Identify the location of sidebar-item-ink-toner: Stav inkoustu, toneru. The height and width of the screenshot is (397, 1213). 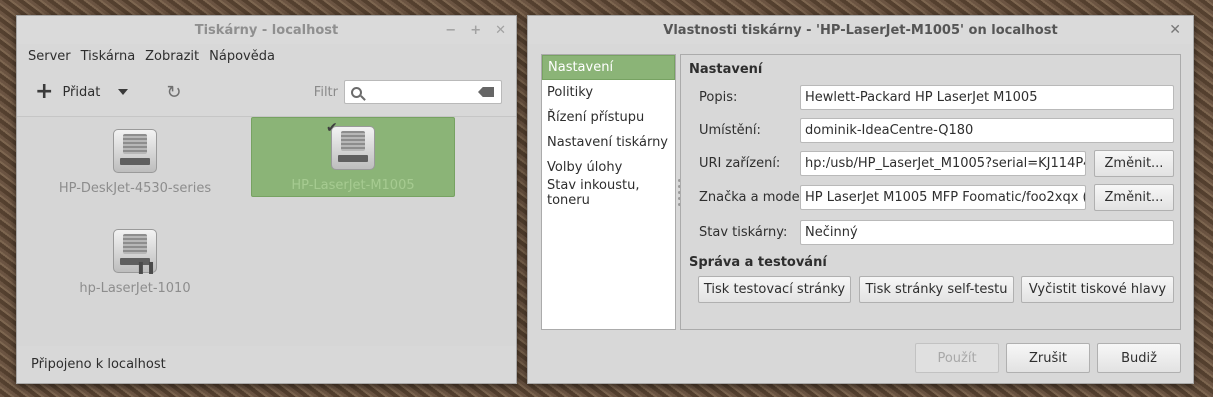
(608, 193).